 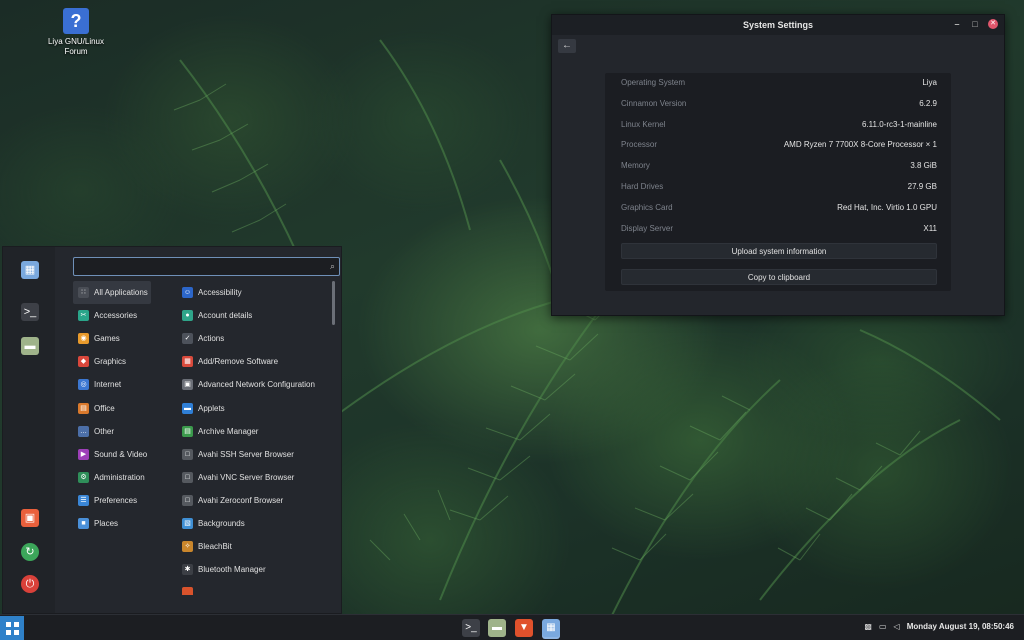 I want to click on search-box: ⌕, so click(x=206, y=266).